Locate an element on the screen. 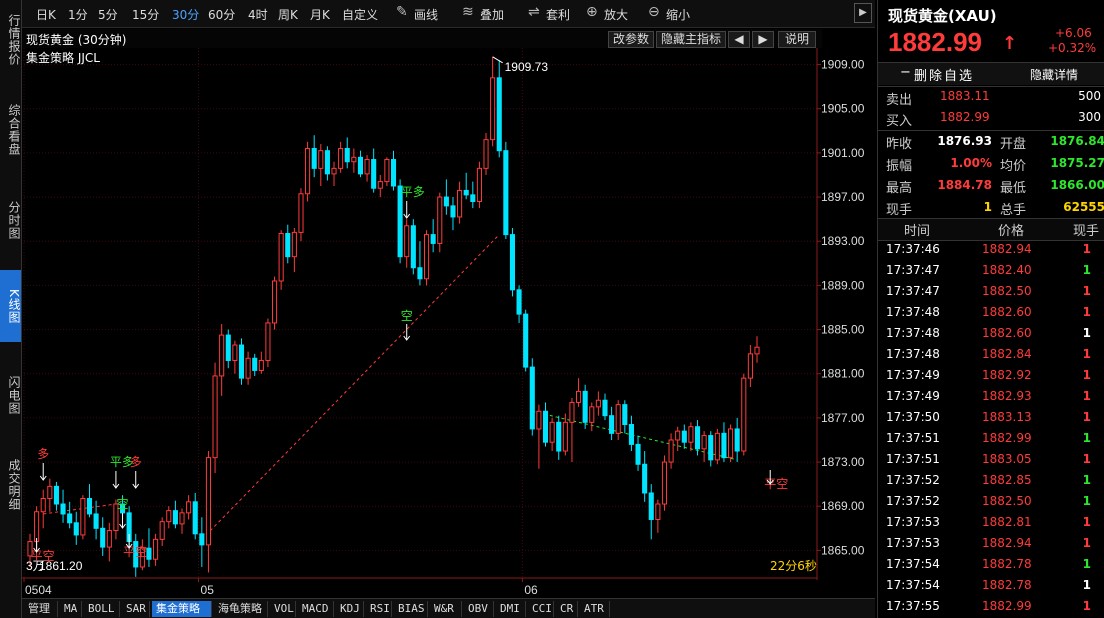 Image resolution: width=1104 pixels, height=618 pixels. period-9: 自定义 is located at coordinates (360, 14).